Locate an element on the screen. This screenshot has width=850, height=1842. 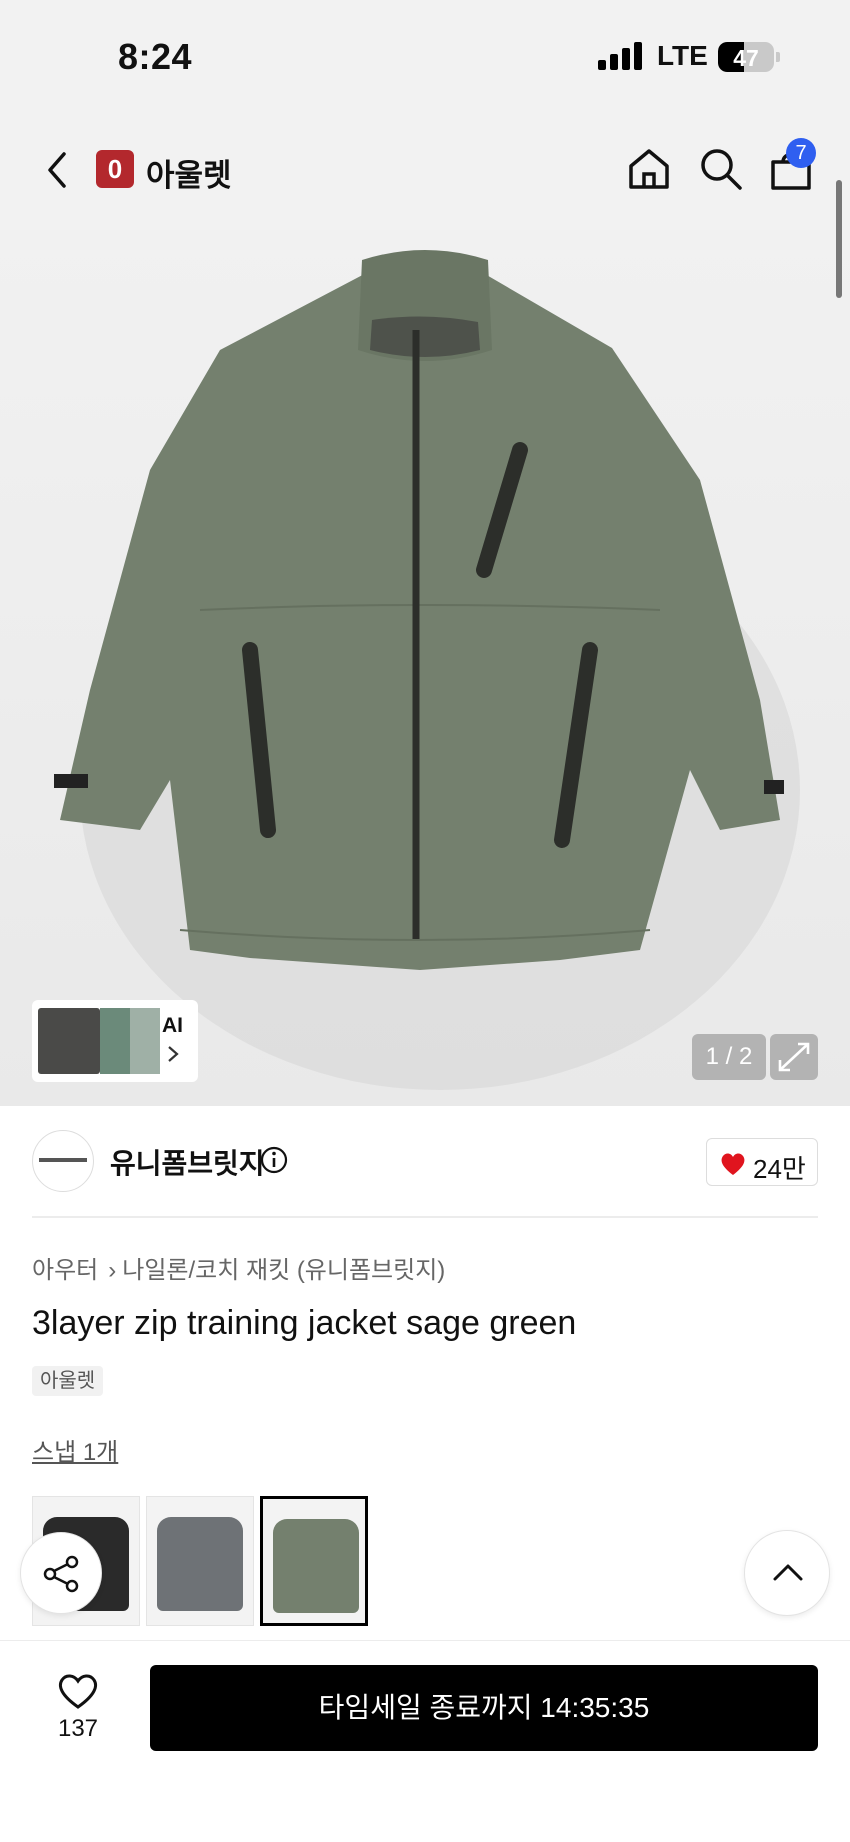
wish-count: 137 is located at coordinates (78, 1728).